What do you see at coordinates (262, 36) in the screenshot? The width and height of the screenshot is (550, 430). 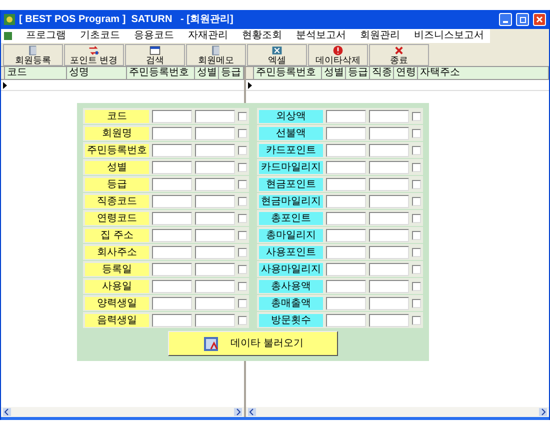 I see `menu-item: 현황조회` at bounding box center [262, 36].